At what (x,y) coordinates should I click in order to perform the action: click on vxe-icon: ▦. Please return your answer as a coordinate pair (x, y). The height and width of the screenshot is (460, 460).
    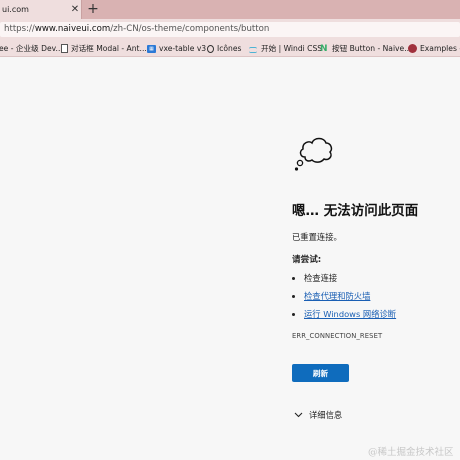
    Looking at the image, I should click on (151, 48).